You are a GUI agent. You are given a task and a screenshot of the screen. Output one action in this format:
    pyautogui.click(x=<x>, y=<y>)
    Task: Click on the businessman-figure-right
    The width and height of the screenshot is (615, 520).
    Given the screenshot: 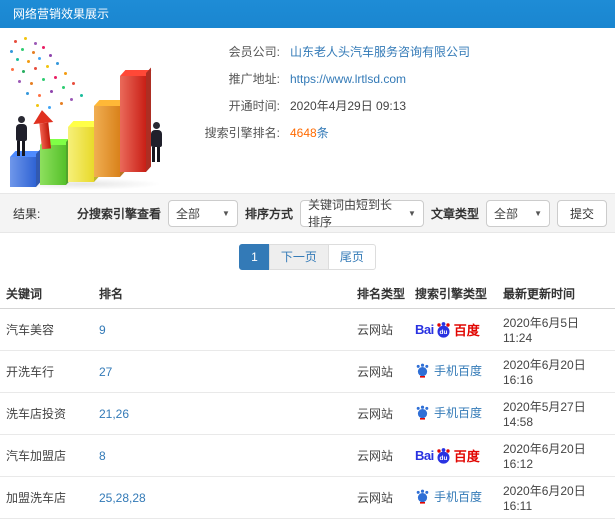 What is the action you would take?
    pyautogui.click(x=156, y=142)
    